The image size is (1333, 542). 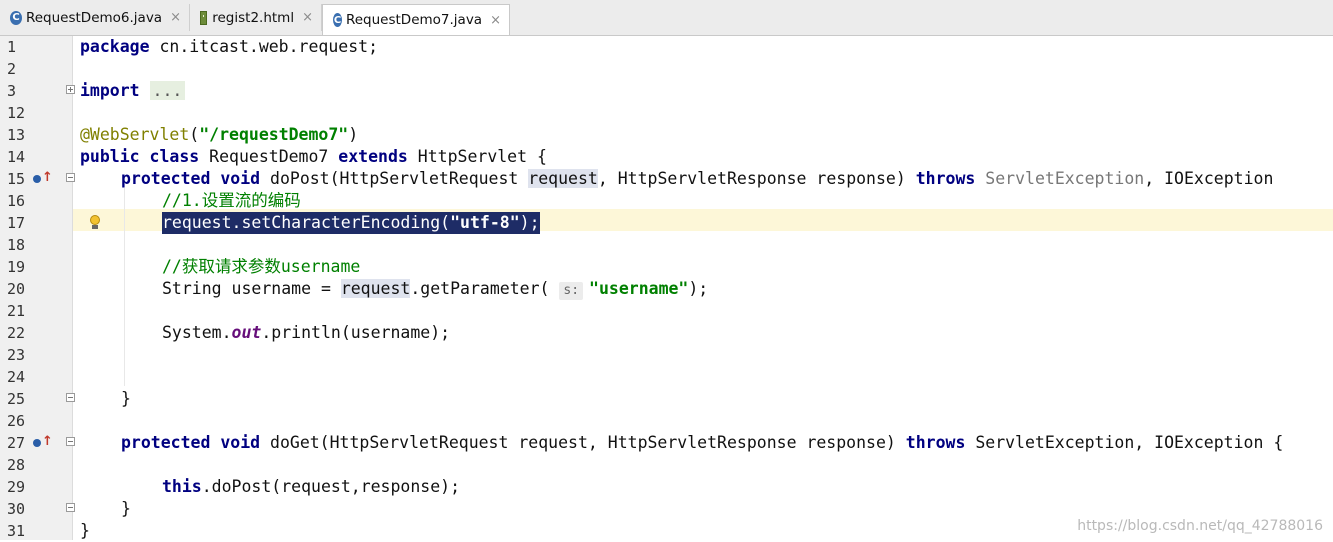 What do you see at coordinates (204, 17) in the screenshot?
I see `html-file-icon` at bounding box center [204, 17].